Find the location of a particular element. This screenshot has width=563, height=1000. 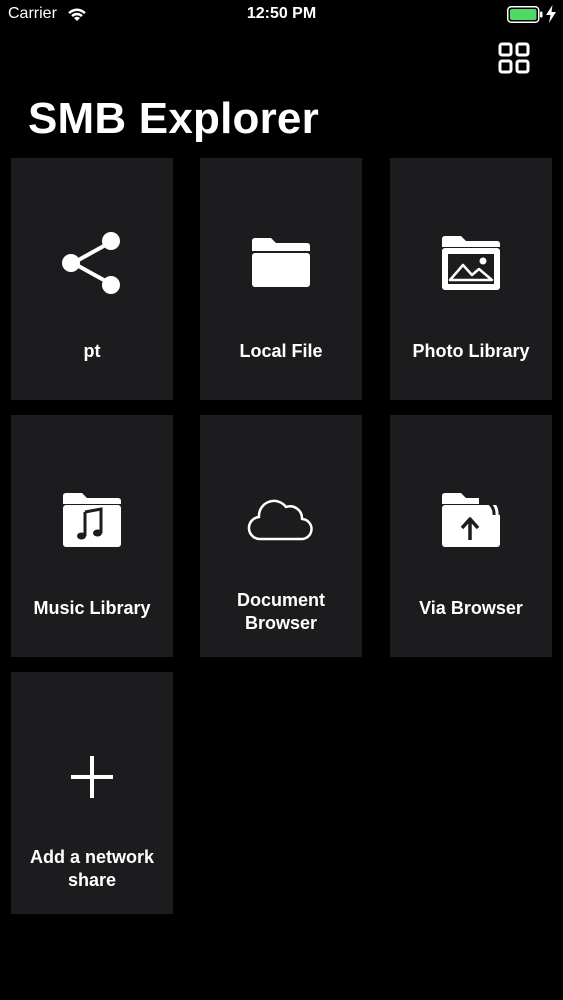

tile-label: Photo Library is located at coordinates (471, 351).